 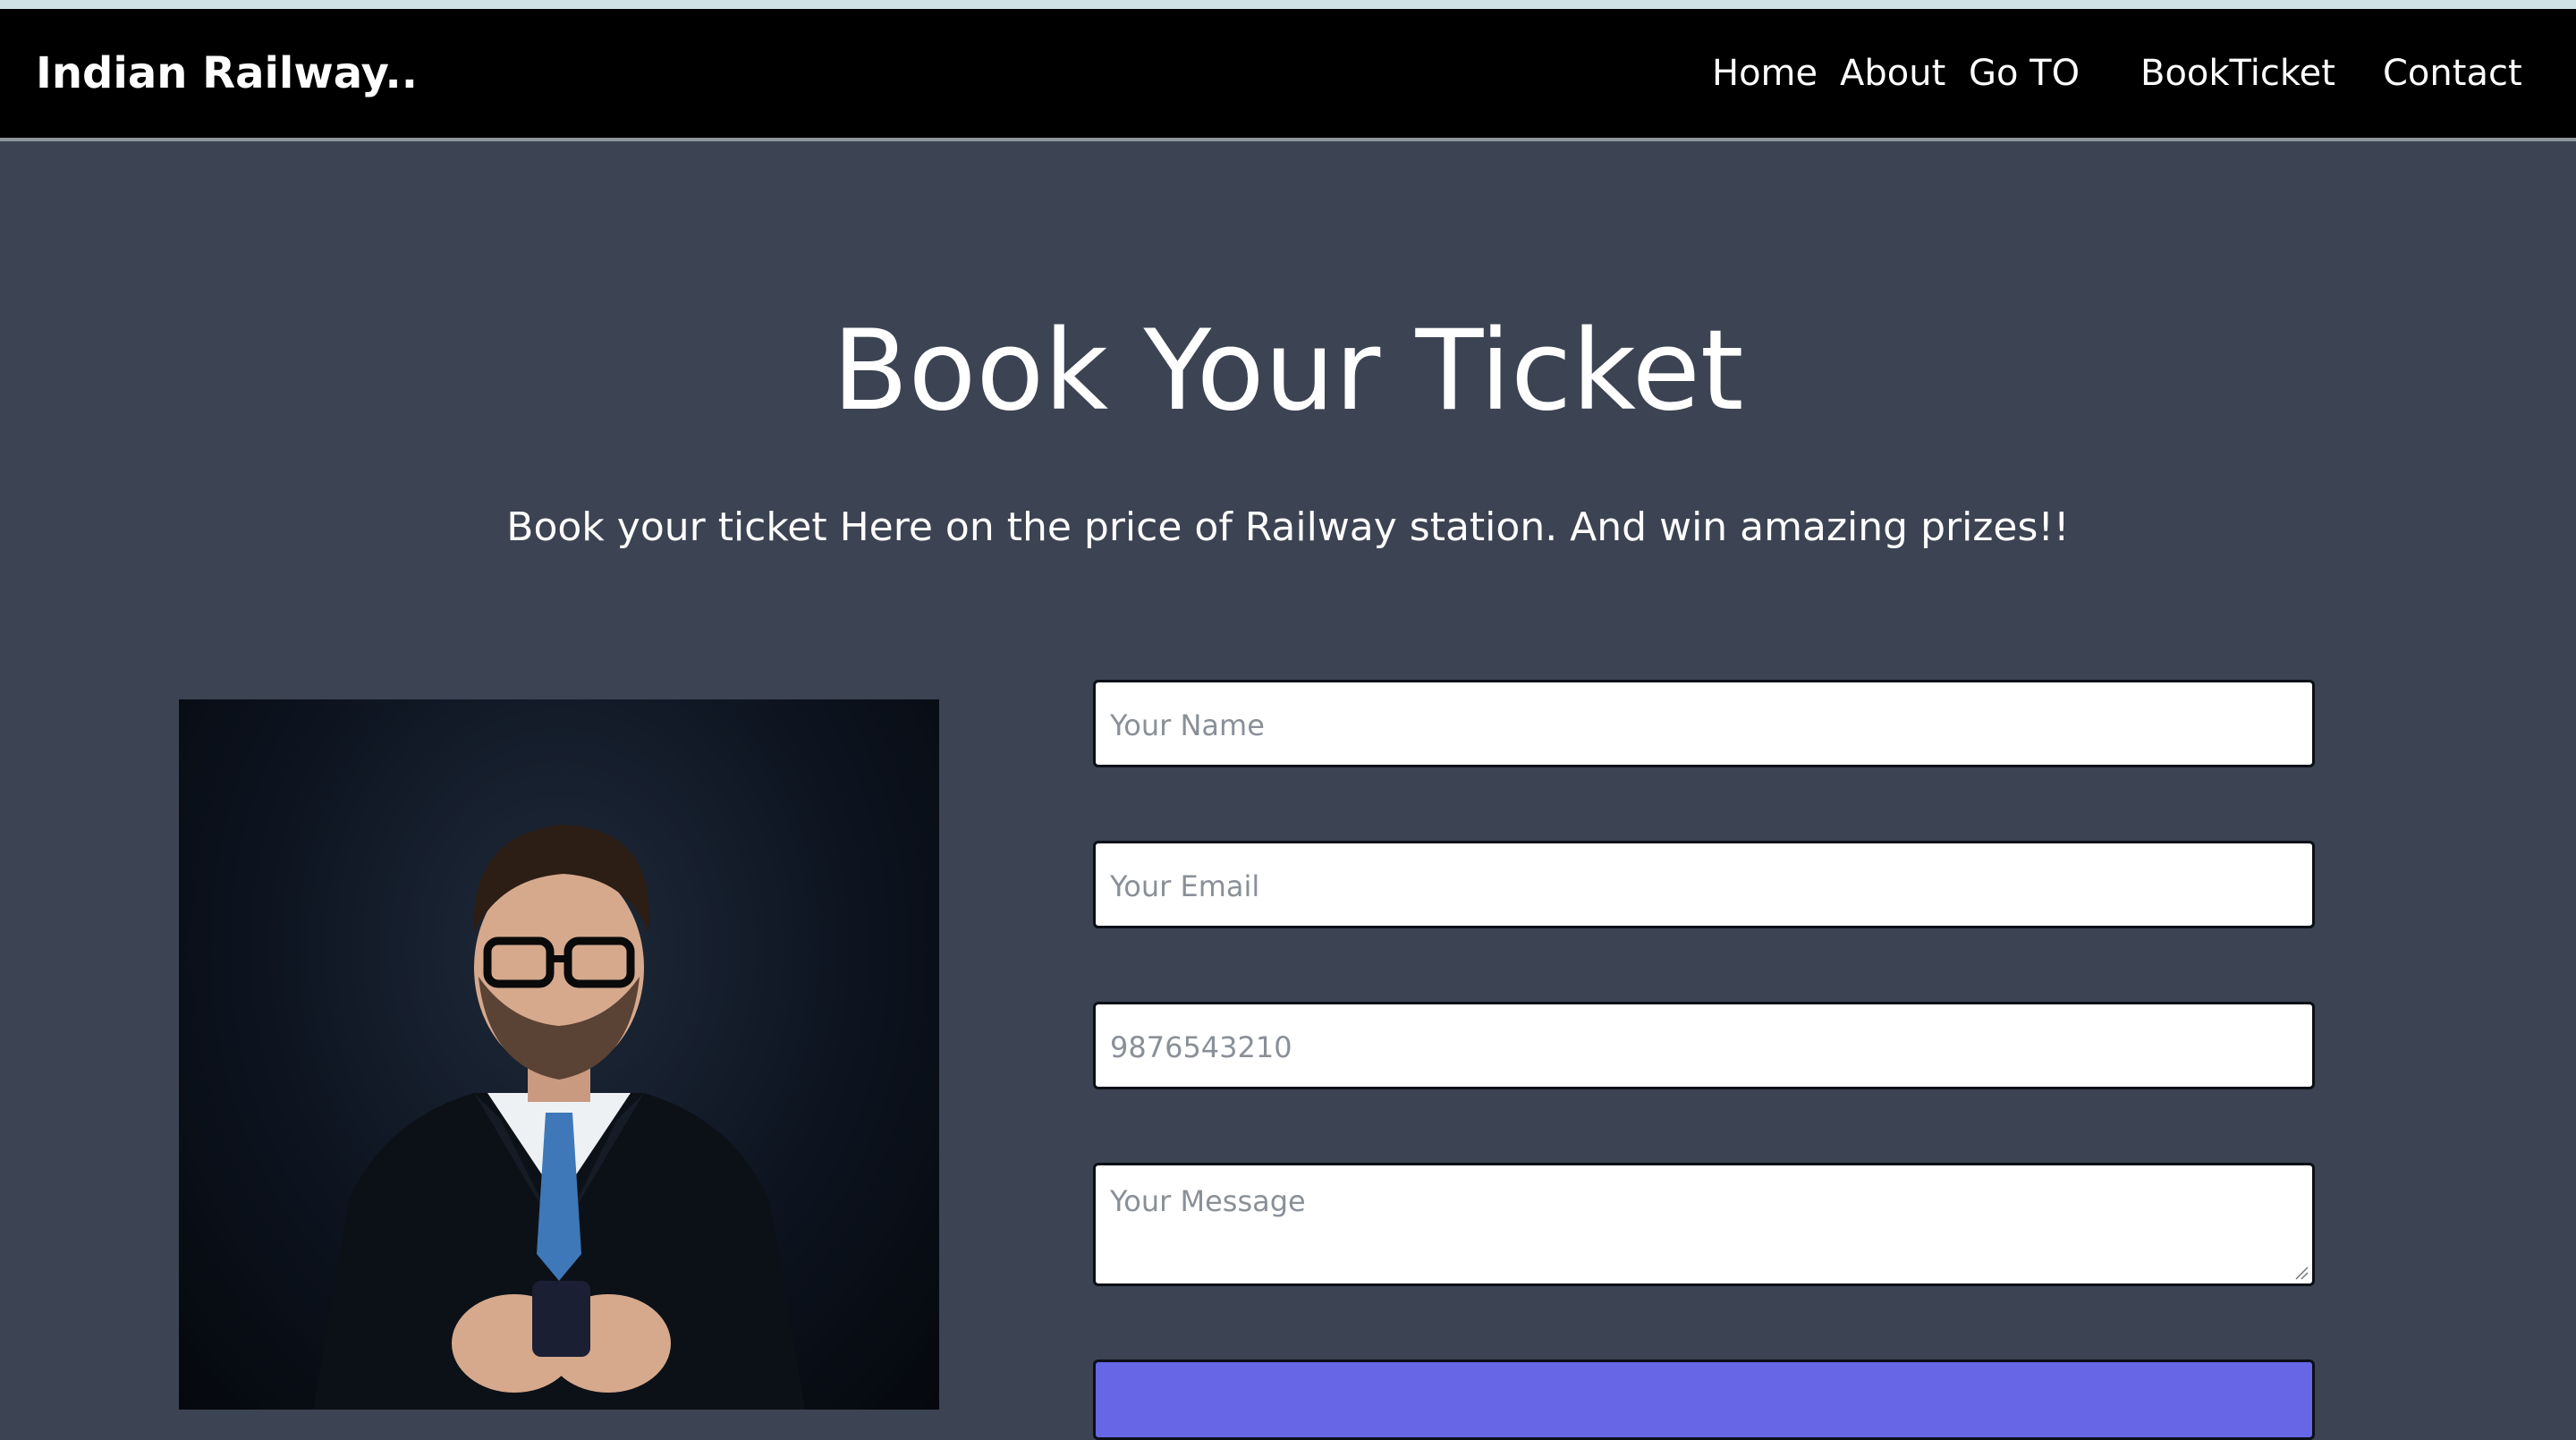 I want to click on nav-go-to: Go TO, so click(x=2024, y=73).